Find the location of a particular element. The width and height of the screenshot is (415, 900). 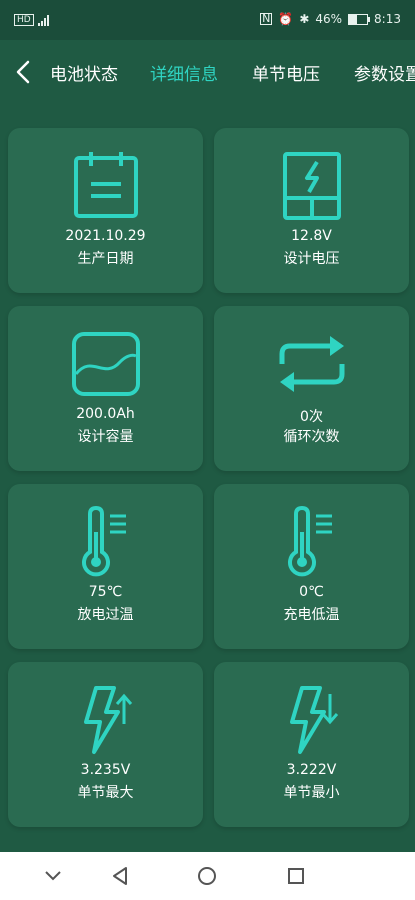

nav-back-icon is located at coordinates (120, 876).